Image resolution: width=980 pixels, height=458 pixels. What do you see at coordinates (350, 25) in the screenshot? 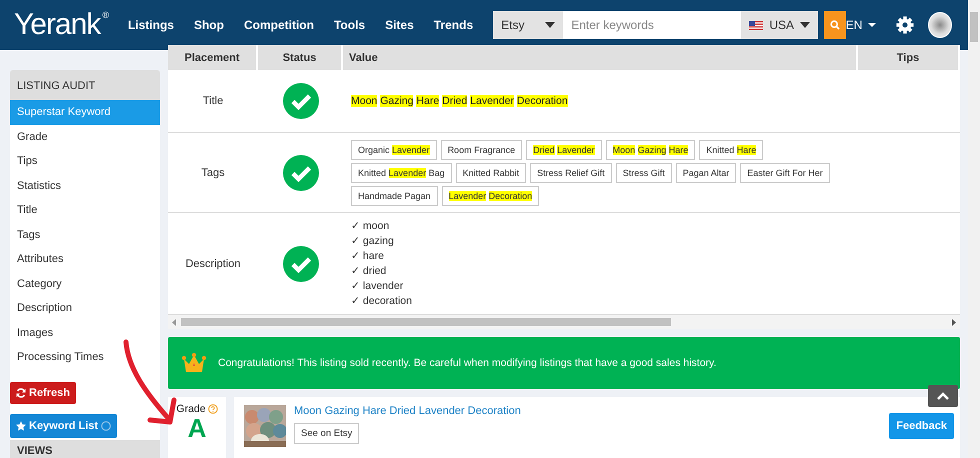
I see `nav-link: Tools` at bounding box center [350, 25].